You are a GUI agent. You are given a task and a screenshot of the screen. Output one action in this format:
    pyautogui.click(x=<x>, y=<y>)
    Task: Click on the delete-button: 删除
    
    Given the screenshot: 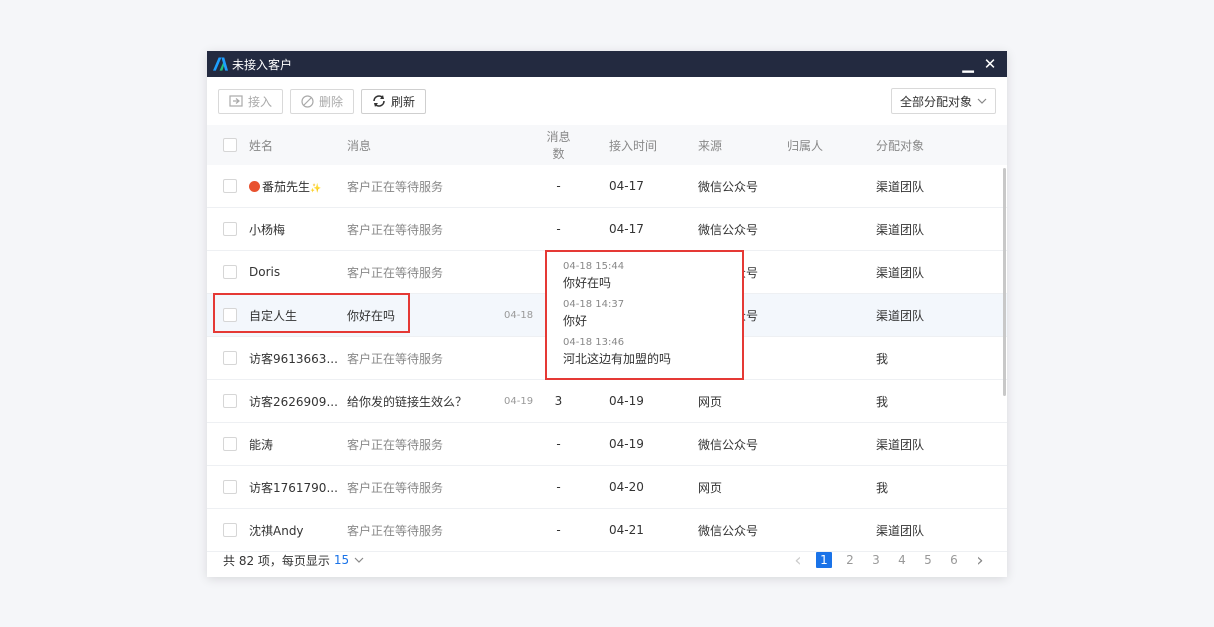 What is the action you would take?
    pyautogui.click(x=322, y=101)
    